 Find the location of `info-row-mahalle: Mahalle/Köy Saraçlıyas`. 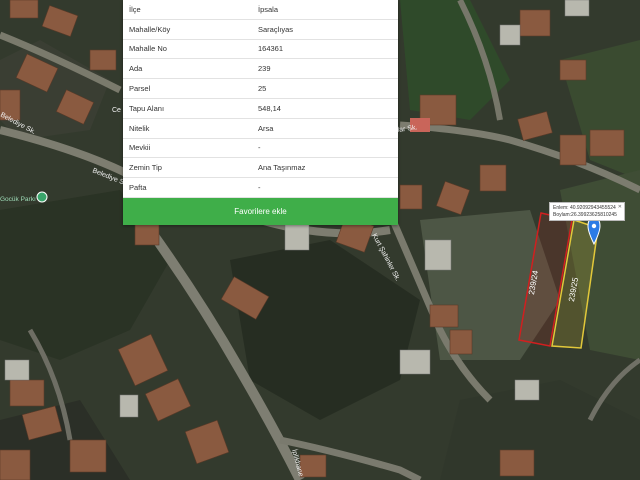

info-row-mahalle: Mahalle/Köy Saraçlıyas is located at coordinates (260, 30).